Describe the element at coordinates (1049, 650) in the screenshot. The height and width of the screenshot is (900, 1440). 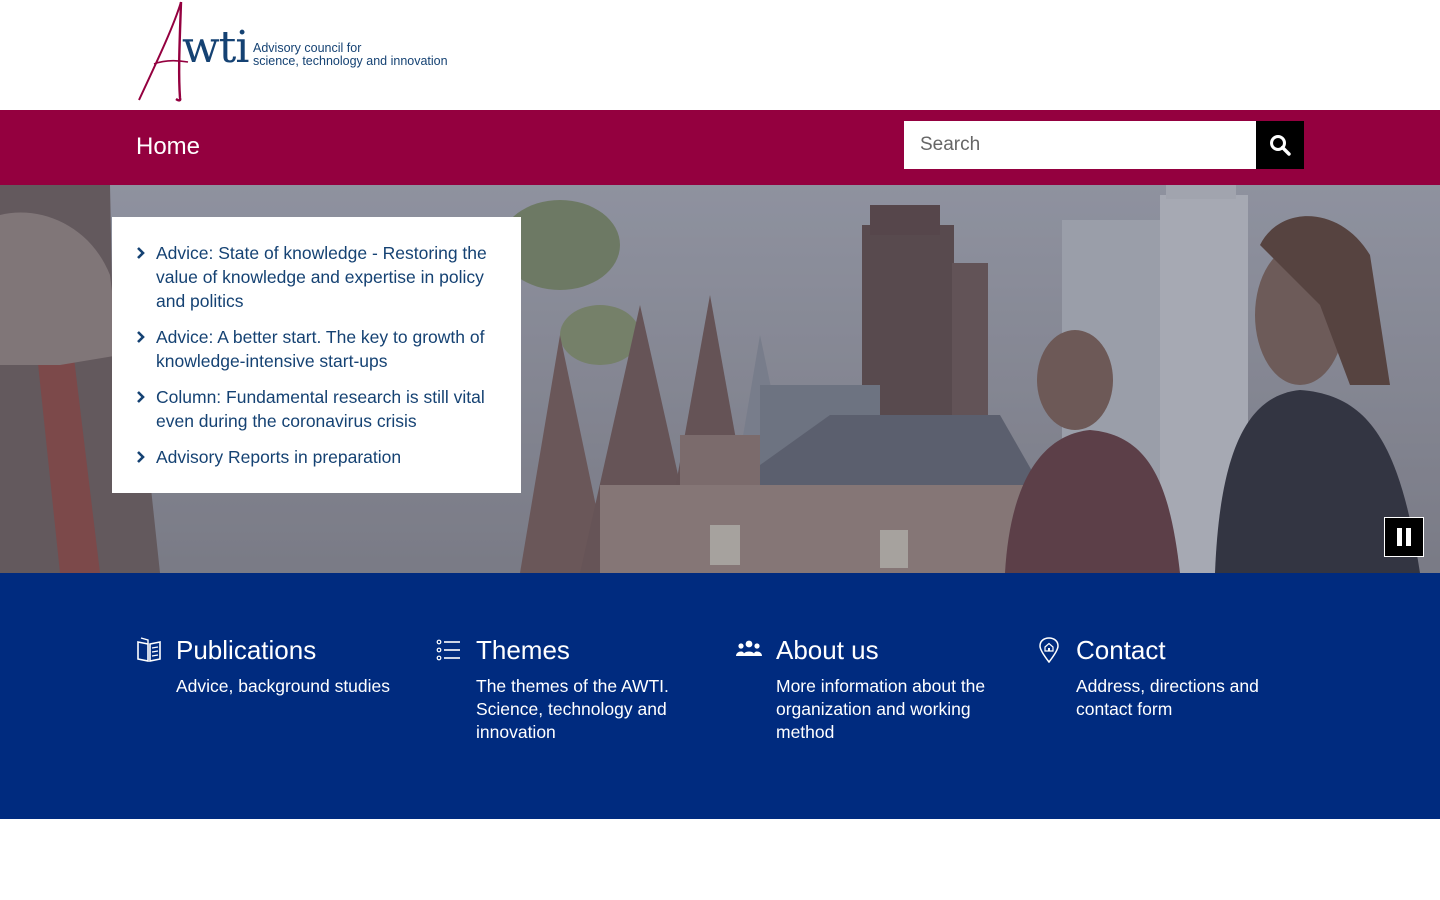
I see `location-pin-icon` at that location.